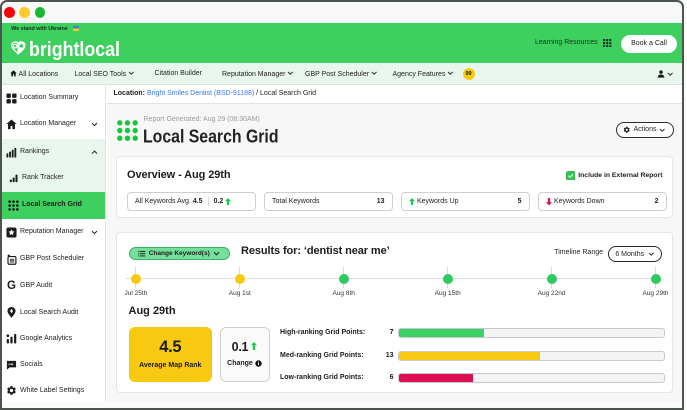 Image resolution: width=687 pixels, height=410 pixels. I want to click on svg-text: Local Search Grid, so click(211, 136).